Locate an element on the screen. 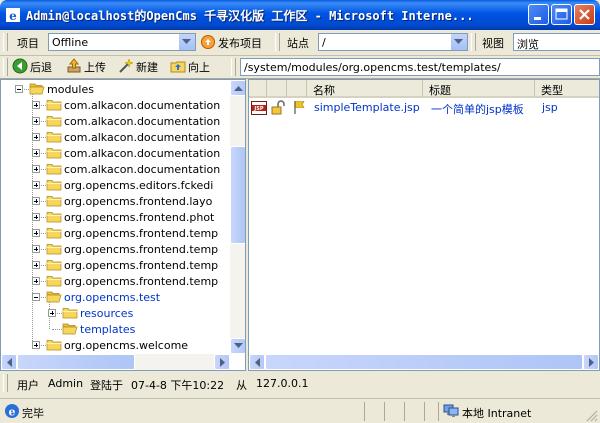 This screenshot has width=600, height=423. column-header-title: 标题 is located at coordinates (479, 89).